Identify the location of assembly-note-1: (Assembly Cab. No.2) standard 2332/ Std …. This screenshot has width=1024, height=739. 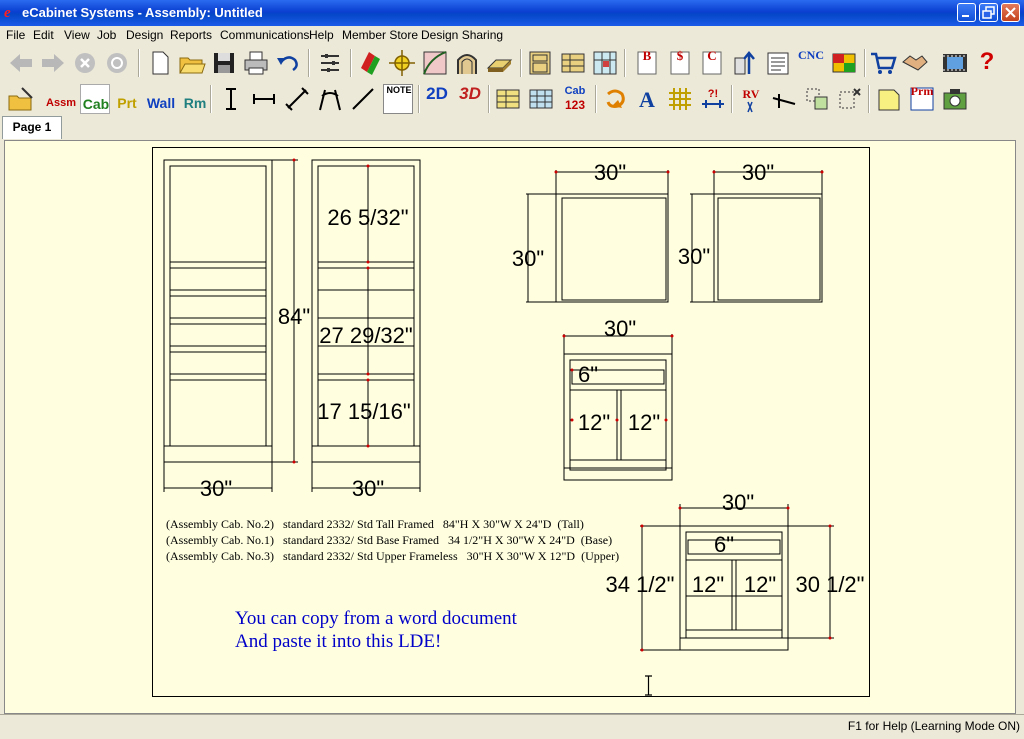
(375, 524).